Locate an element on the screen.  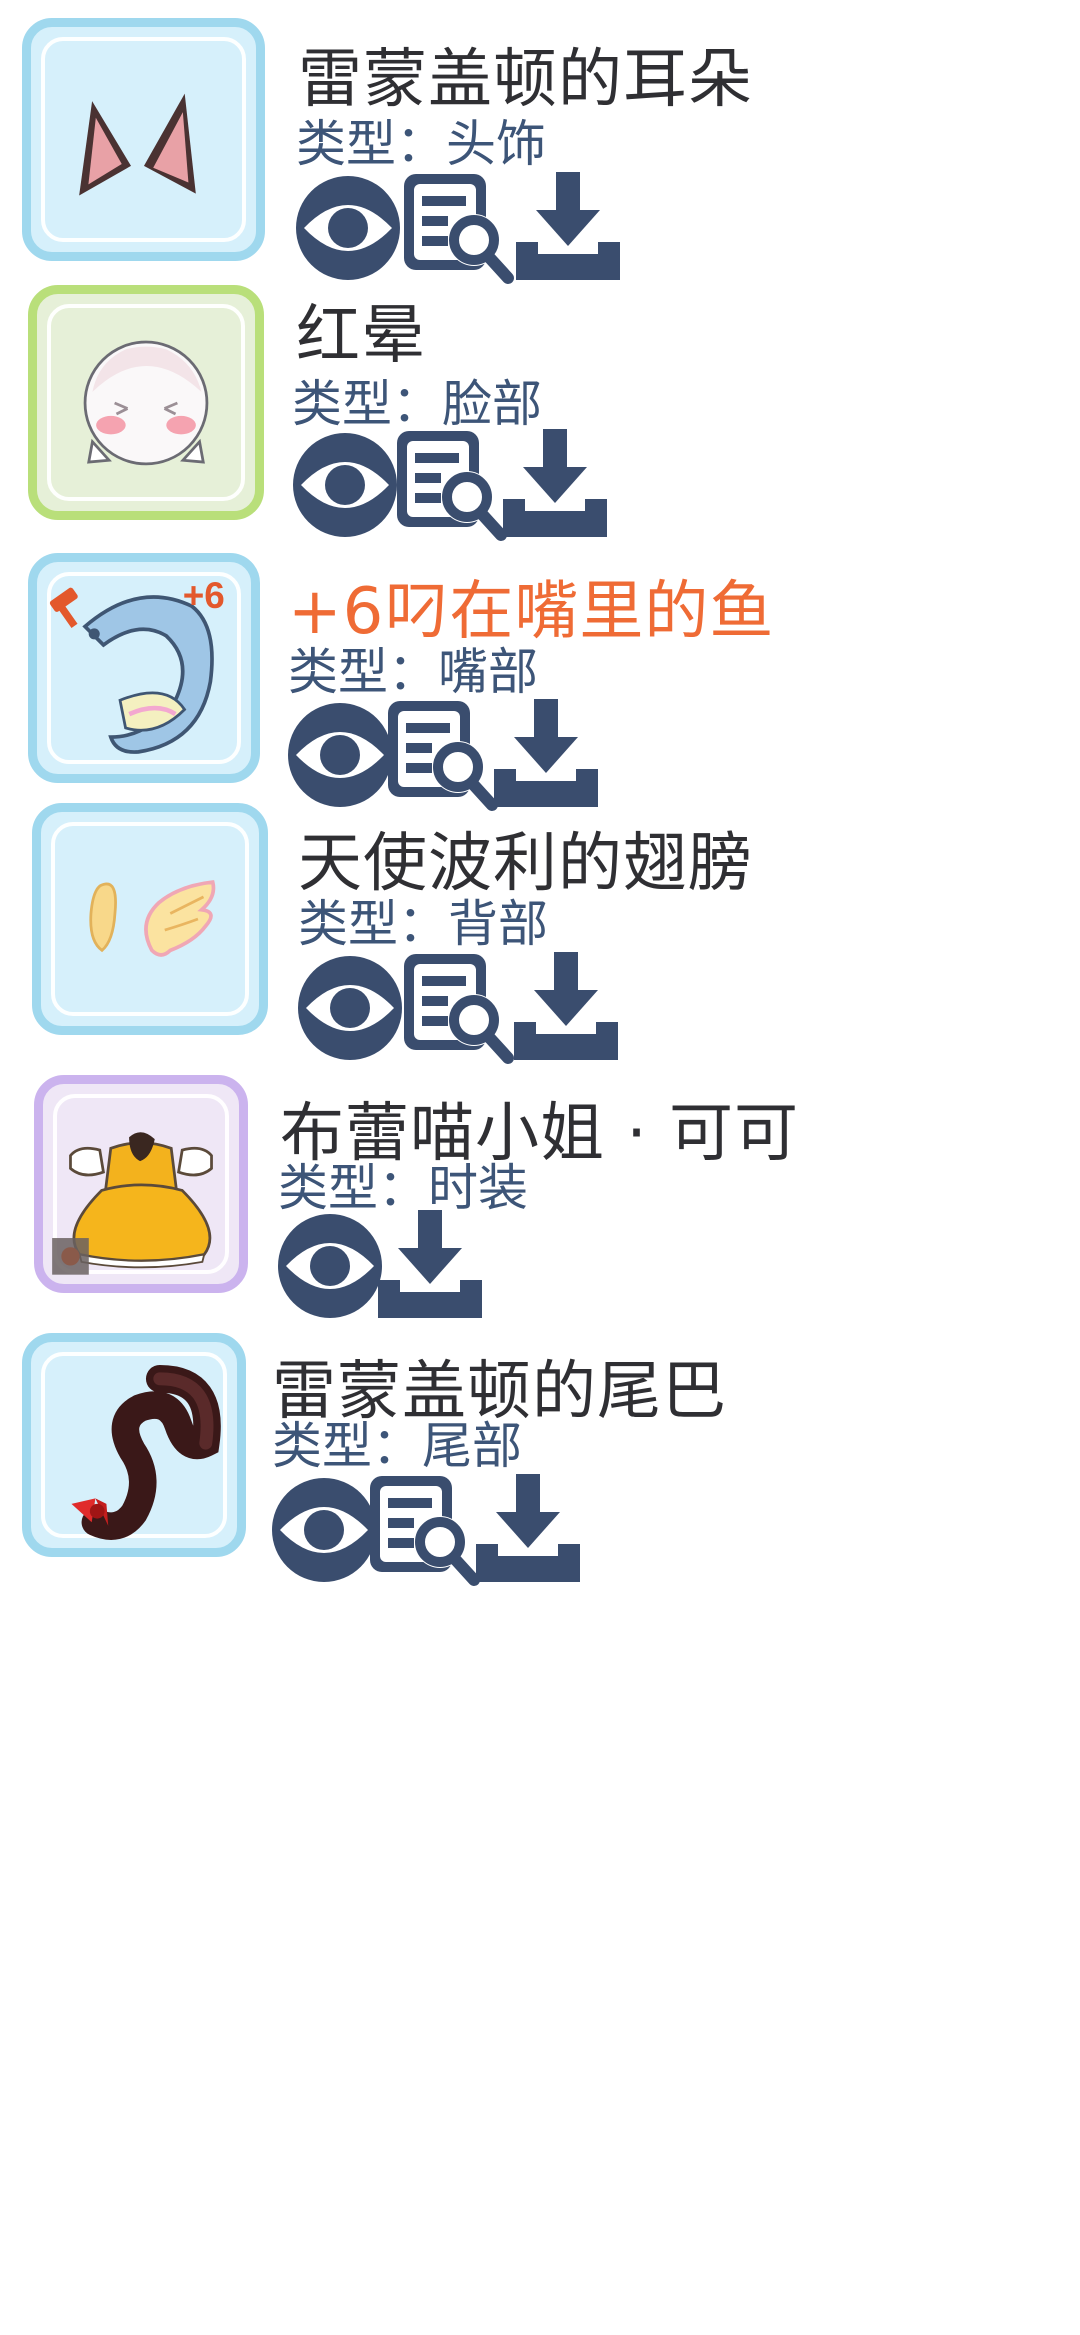
angel-wings-image is located at coordinates (152, 918).